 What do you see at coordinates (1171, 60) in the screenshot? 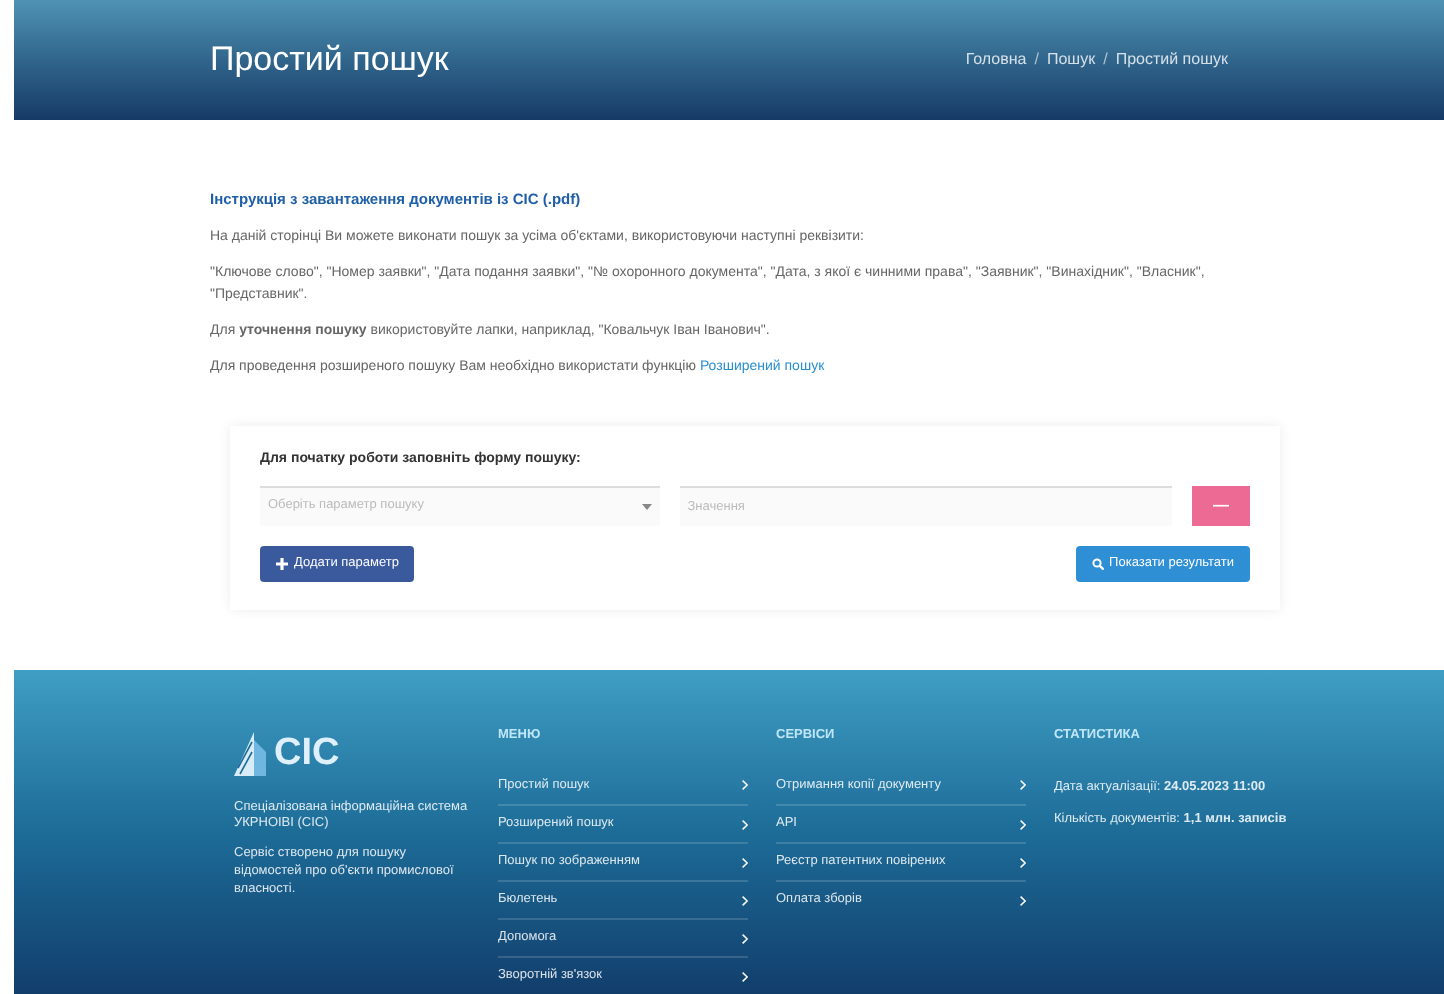
I see `breadcrumb-link: Простий пошук` at bounding box center [1171, 60].